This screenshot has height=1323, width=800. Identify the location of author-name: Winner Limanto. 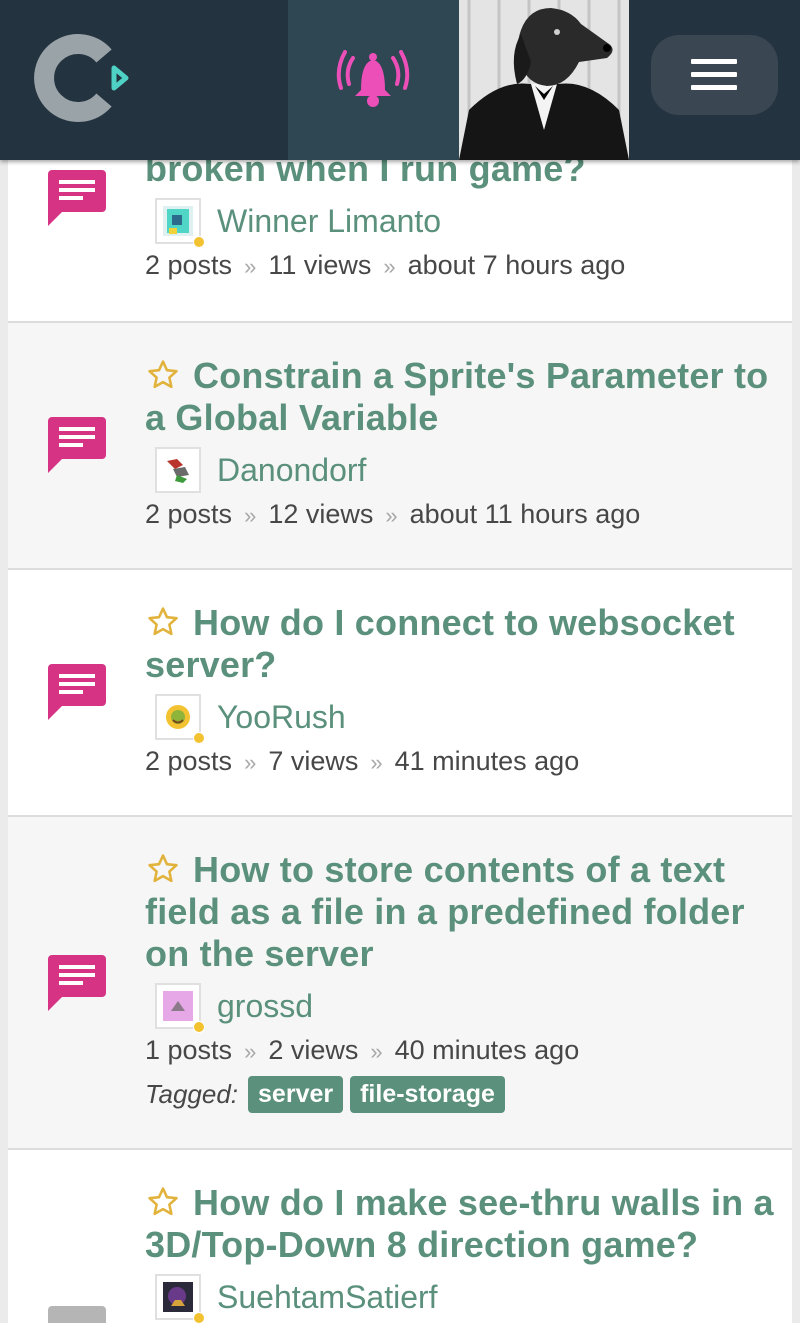
(329, 221).